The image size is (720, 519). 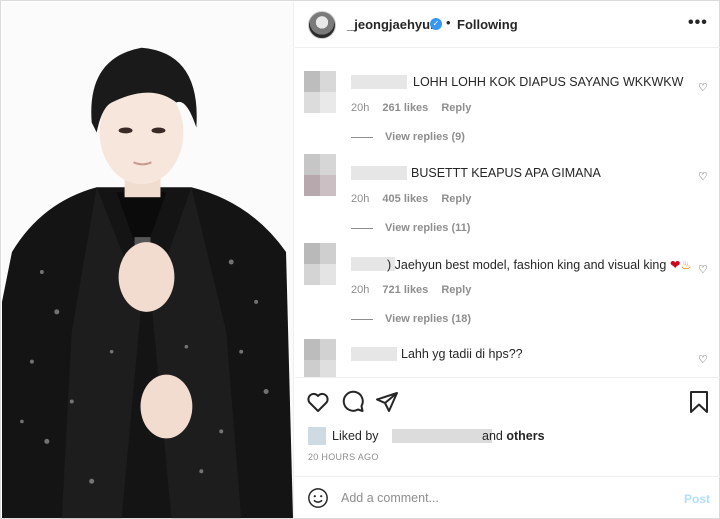 I want to click on comment-input, so click(x=506, y=498).